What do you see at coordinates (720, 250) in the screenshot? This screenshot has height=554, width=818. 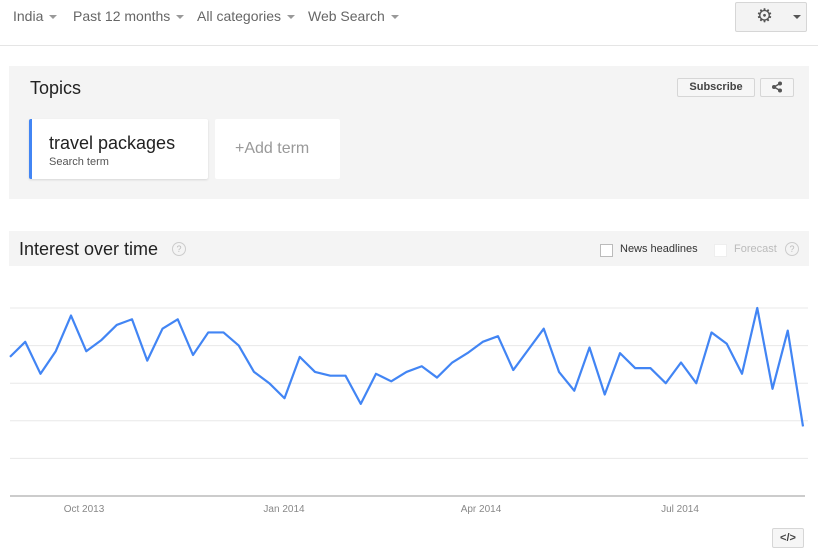 I see `forecast-checkbox` at bounding box center [720, 250].